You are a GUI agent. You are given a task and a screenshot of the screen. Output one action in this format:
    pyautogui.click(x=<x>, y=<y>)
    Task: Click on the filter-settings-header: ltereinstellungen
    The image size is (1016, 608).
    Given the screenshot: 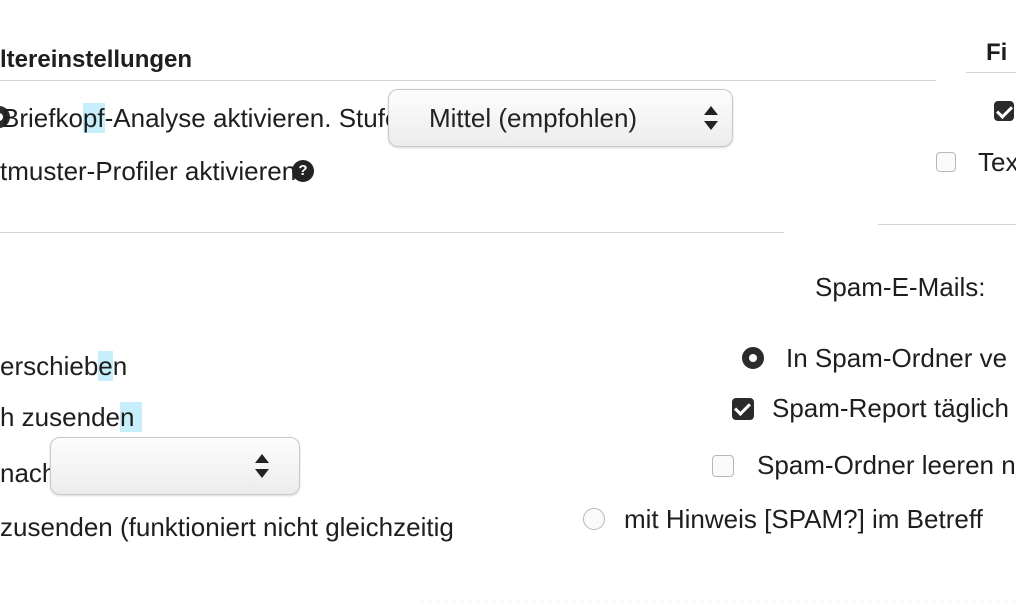 What is the action you would take?
    pyautogui.click(x=96, y=59)
    